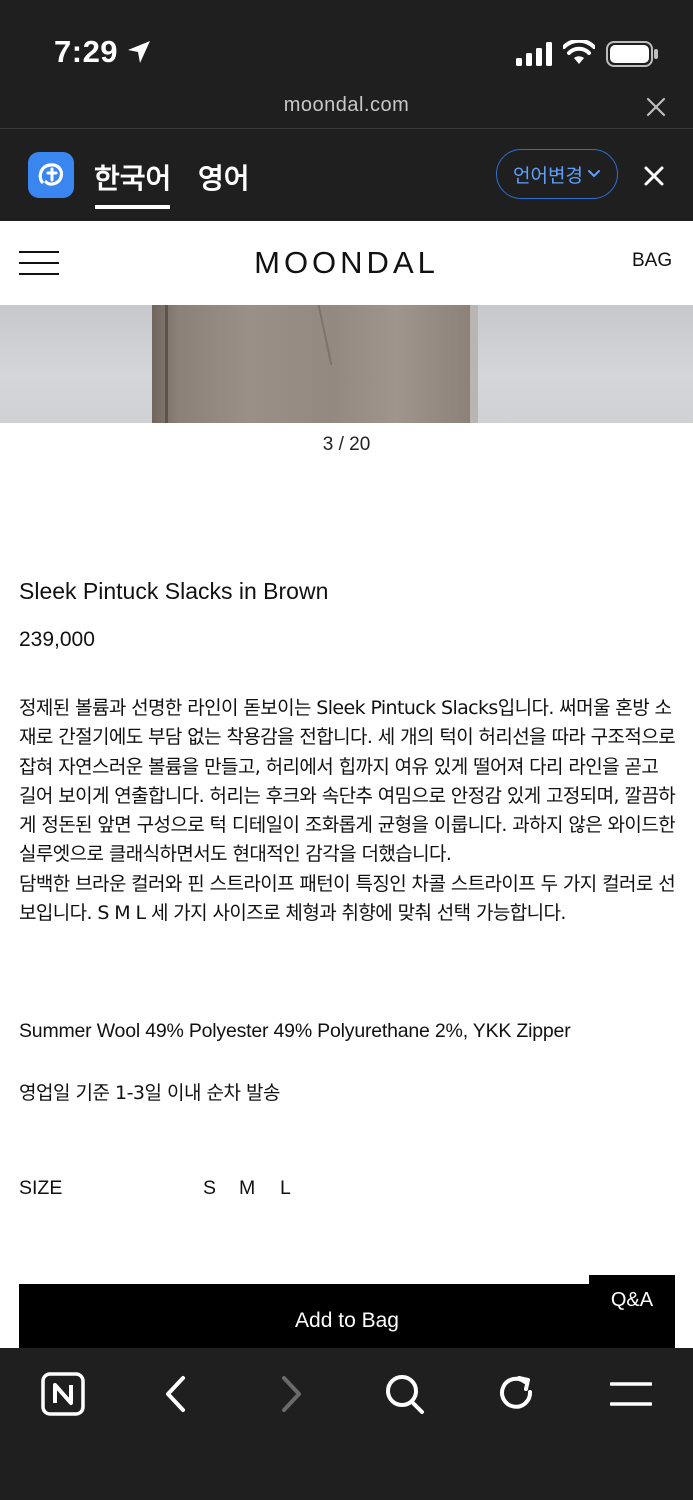  Describe the element at coordinates (51, 175) in the screenshot. I see `translate-logo-icon` at that location.